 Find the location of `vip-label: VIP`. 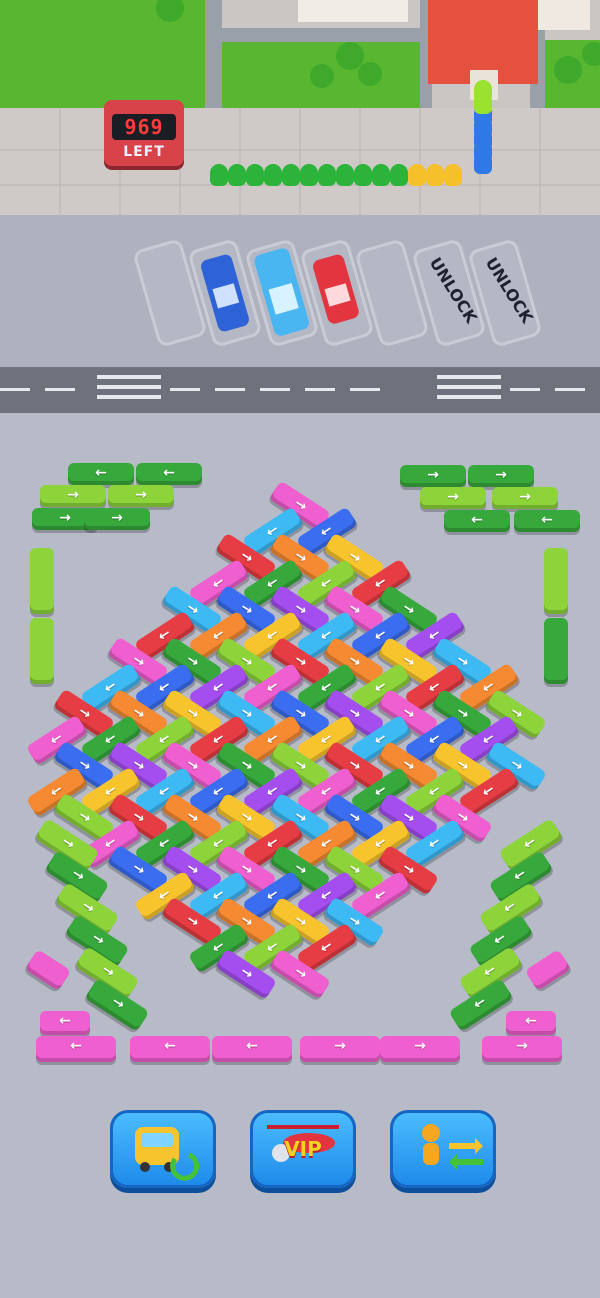

vip-label: VIP is located at coordinates (303, 1149).